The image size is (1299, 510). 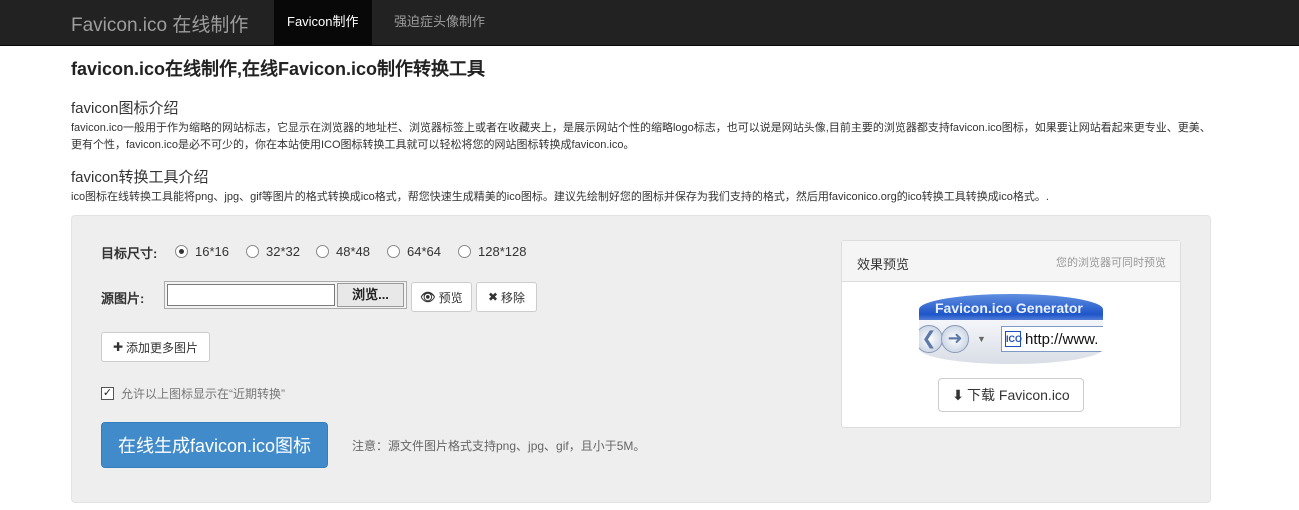 What do you see at coordinates (883, 264) in the screenshot?
I see `preview-panel-title: 效果预览` at bounding box center [883, 264].